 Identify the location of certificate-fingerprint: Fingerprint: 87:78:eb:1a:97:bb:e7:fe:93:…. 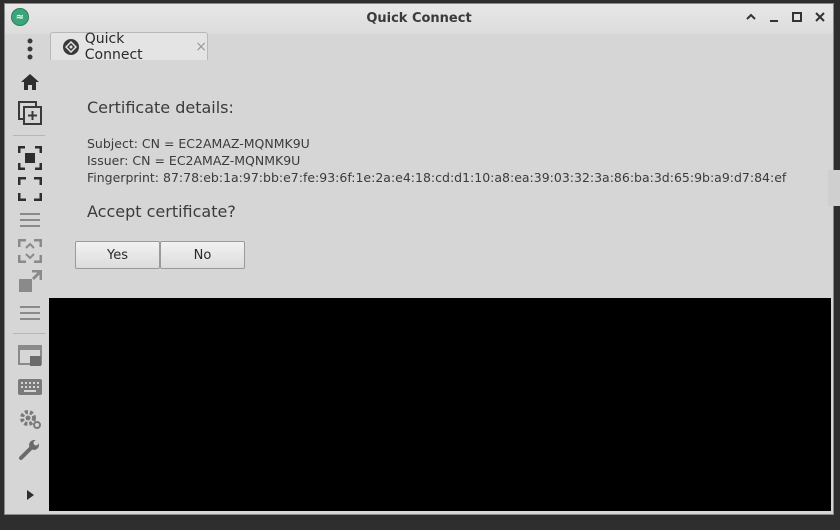
(437, 177).